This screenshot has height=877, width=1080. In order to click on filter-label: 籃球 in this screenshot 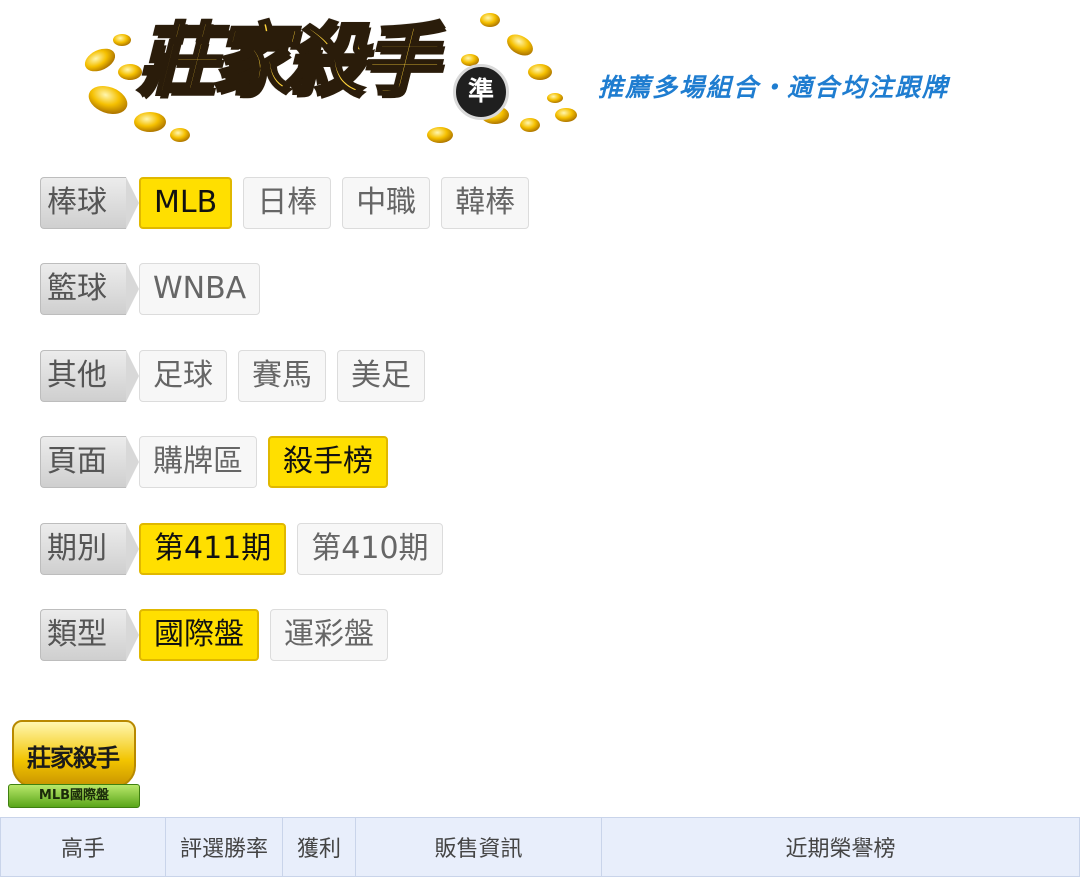, I will do `click(89, 289)`.